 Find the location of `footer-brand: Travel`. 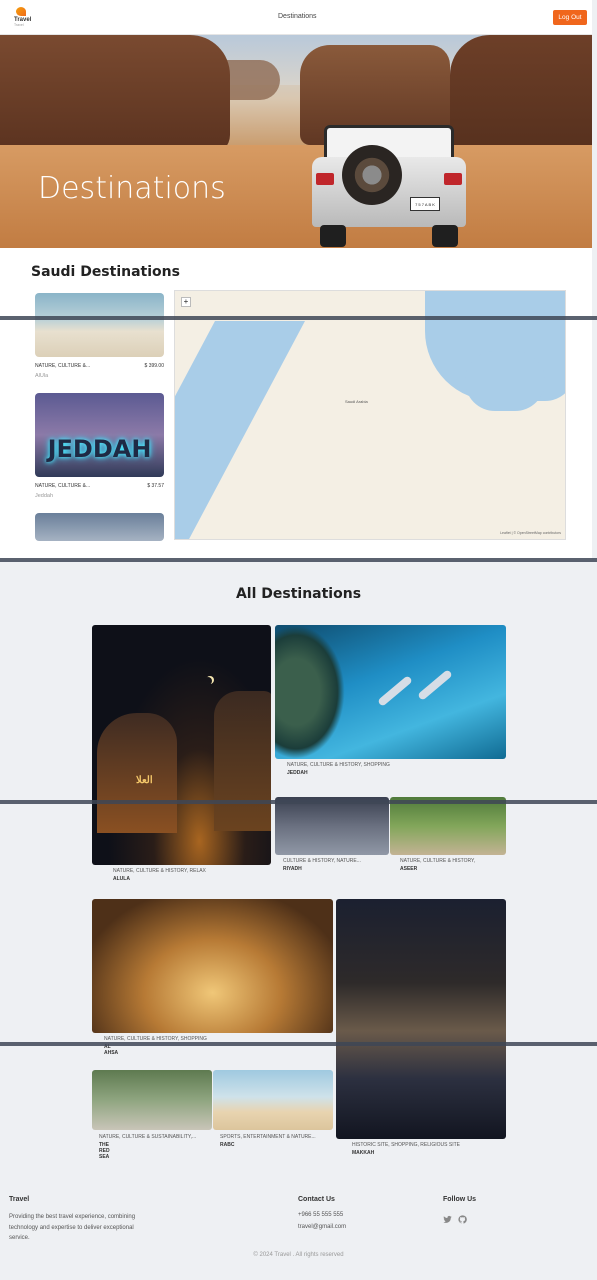

footer-brand: Travel is located at coordinates (19, 1199).